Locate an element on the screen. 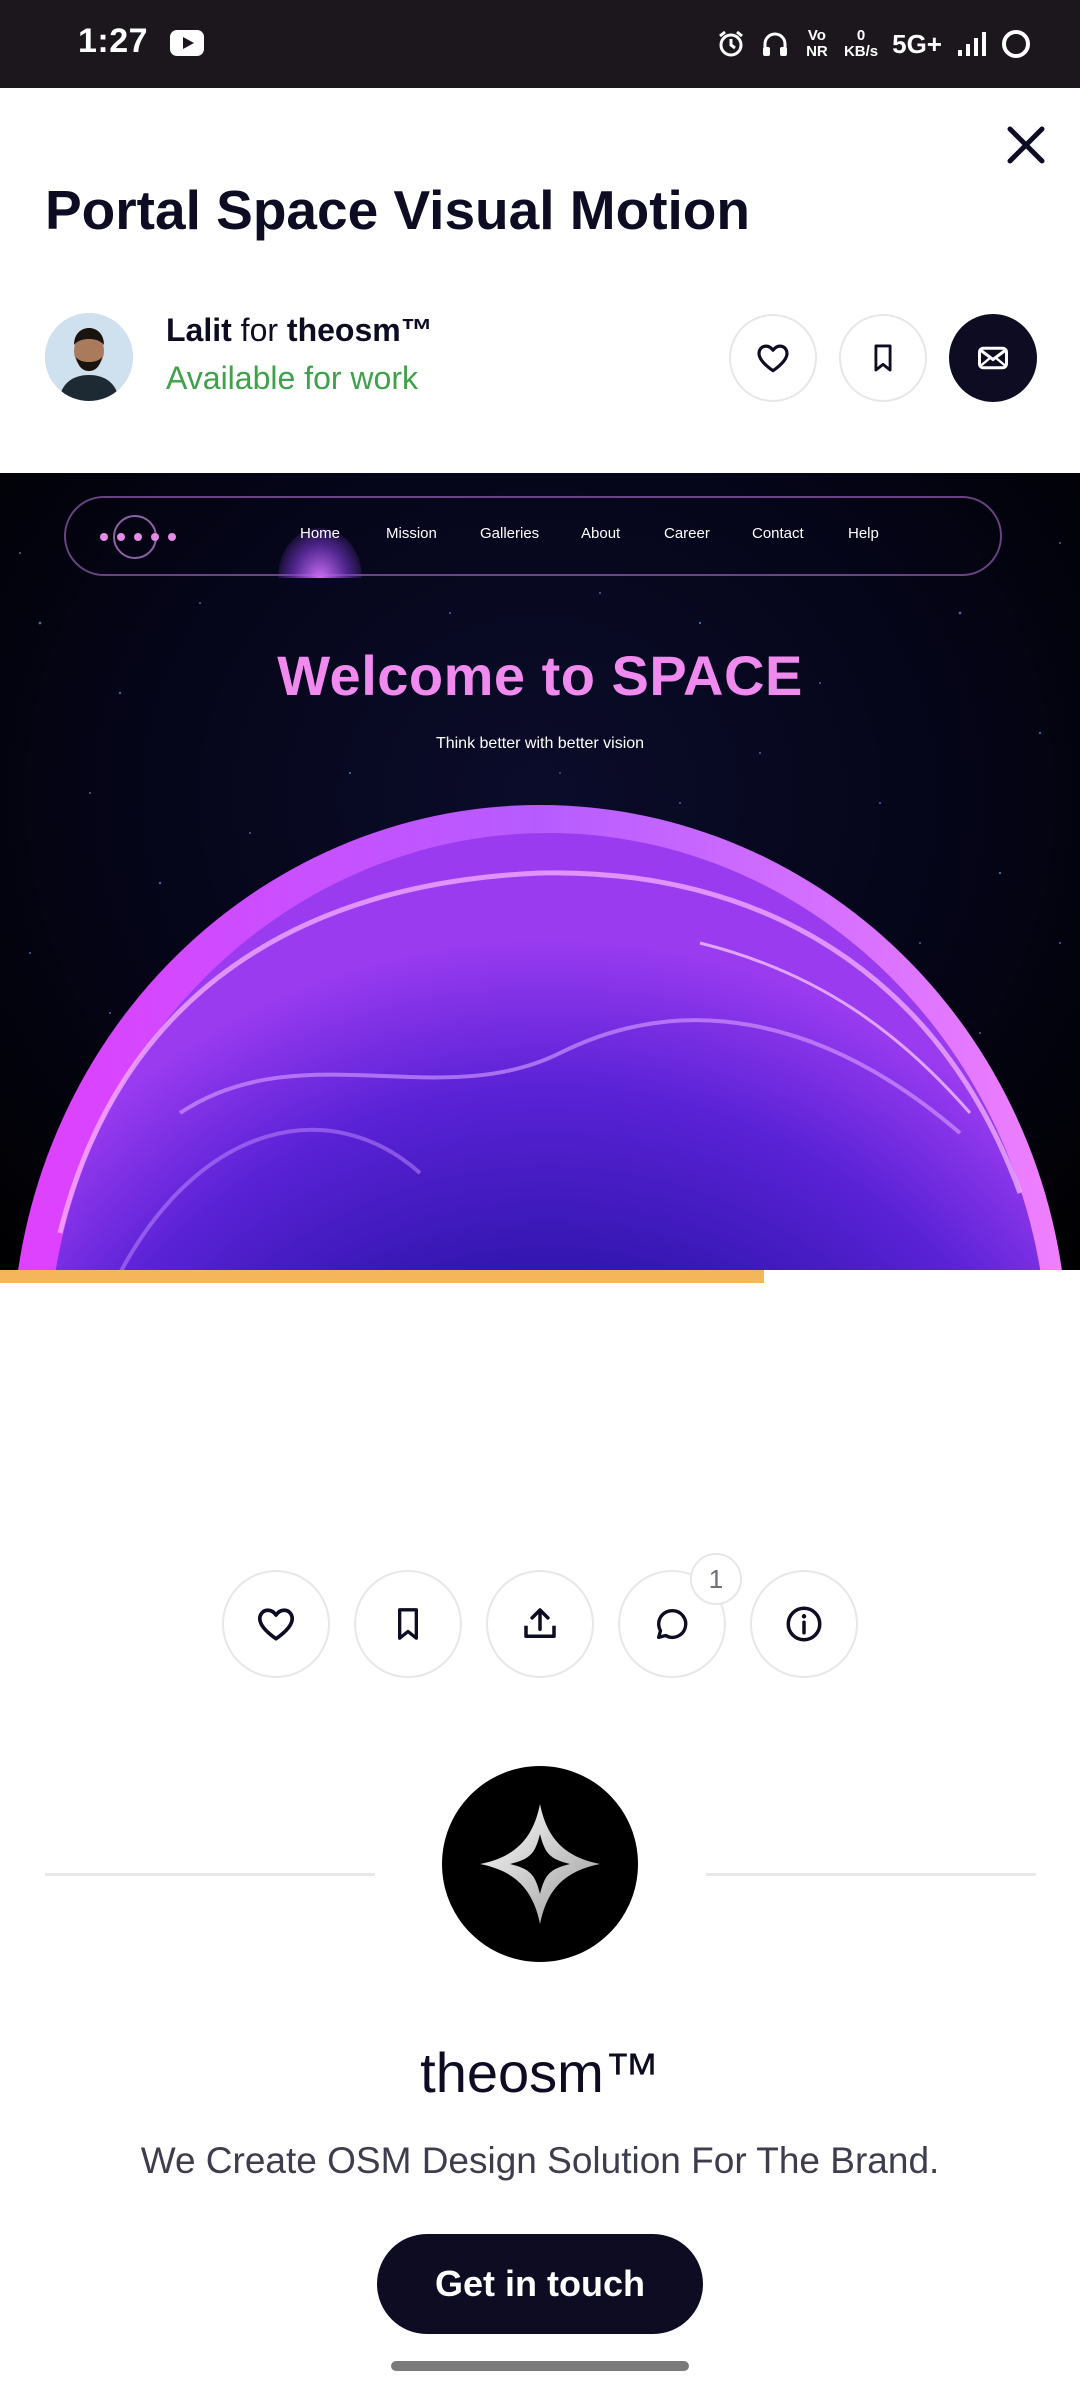 The width and height of the screenshot is (1080, 2400). network-speed: 0 KB/s is located at coordinates (861, 44).